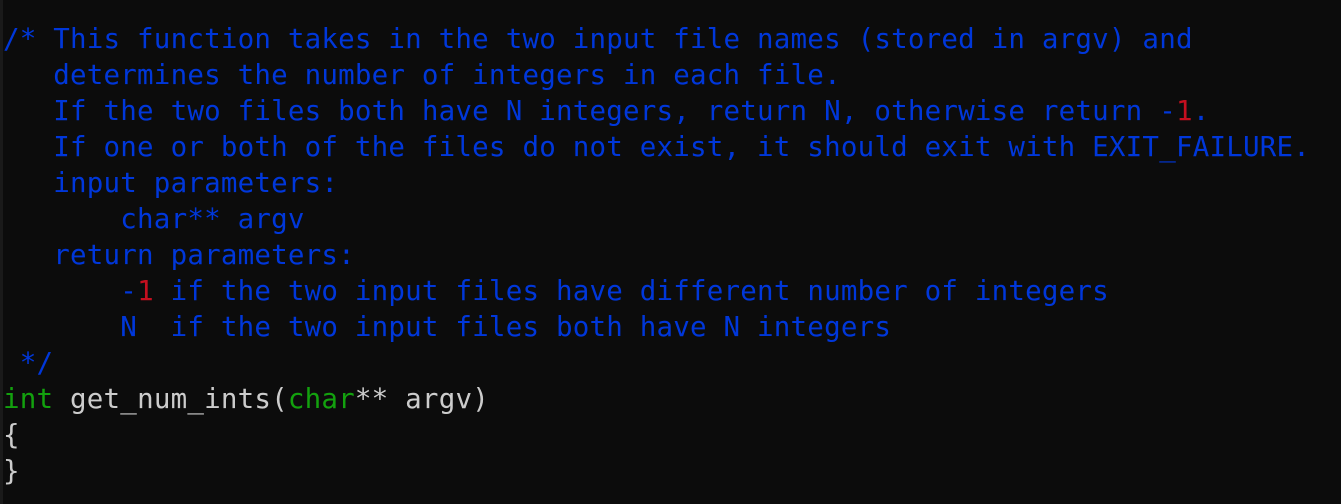 The image size is (1341, 504). Describe the element at coordinates (656, 219) in the screenshot. I see `code-line: char** argv` at that location.